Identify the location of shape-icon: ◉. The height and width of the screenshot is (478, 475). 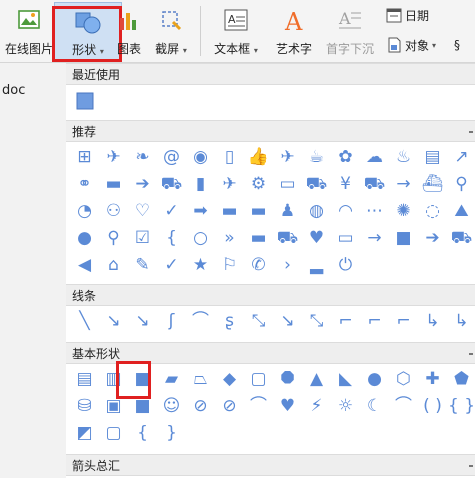
(200, 157).